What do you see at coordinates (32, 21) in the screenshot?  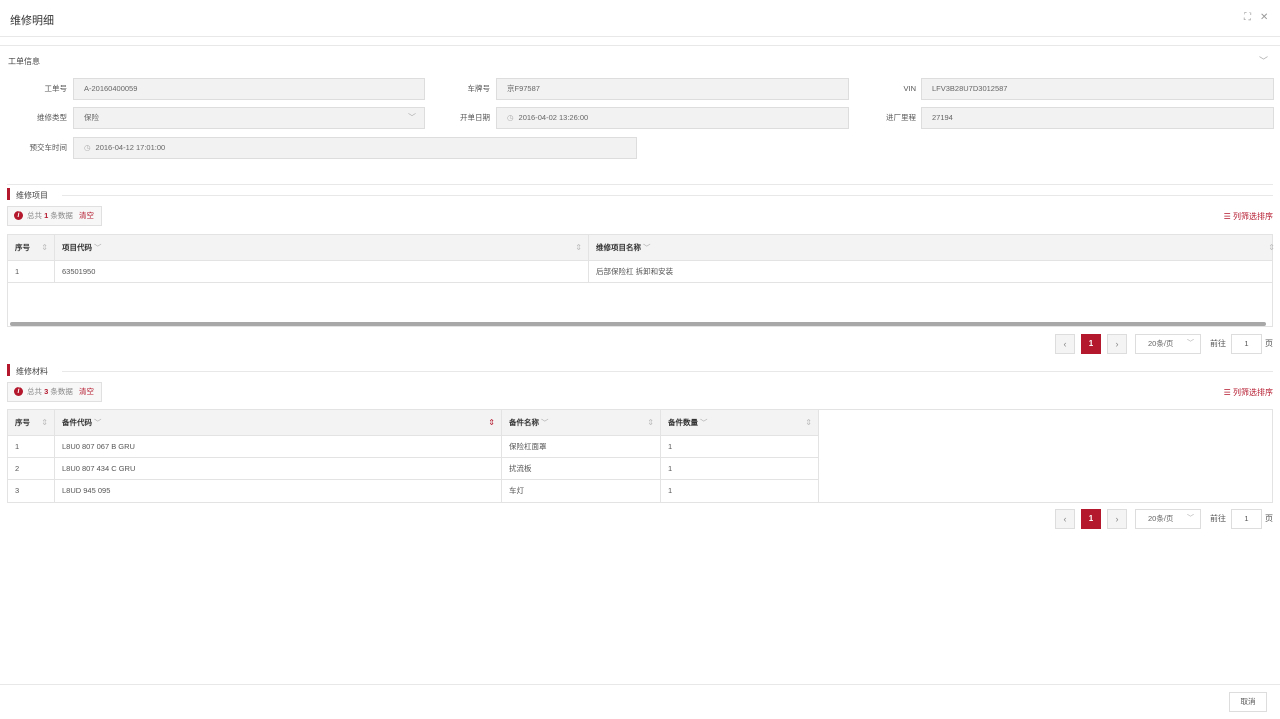 I see `dialog-title: 维修明细` at bounding box center [32, 21].